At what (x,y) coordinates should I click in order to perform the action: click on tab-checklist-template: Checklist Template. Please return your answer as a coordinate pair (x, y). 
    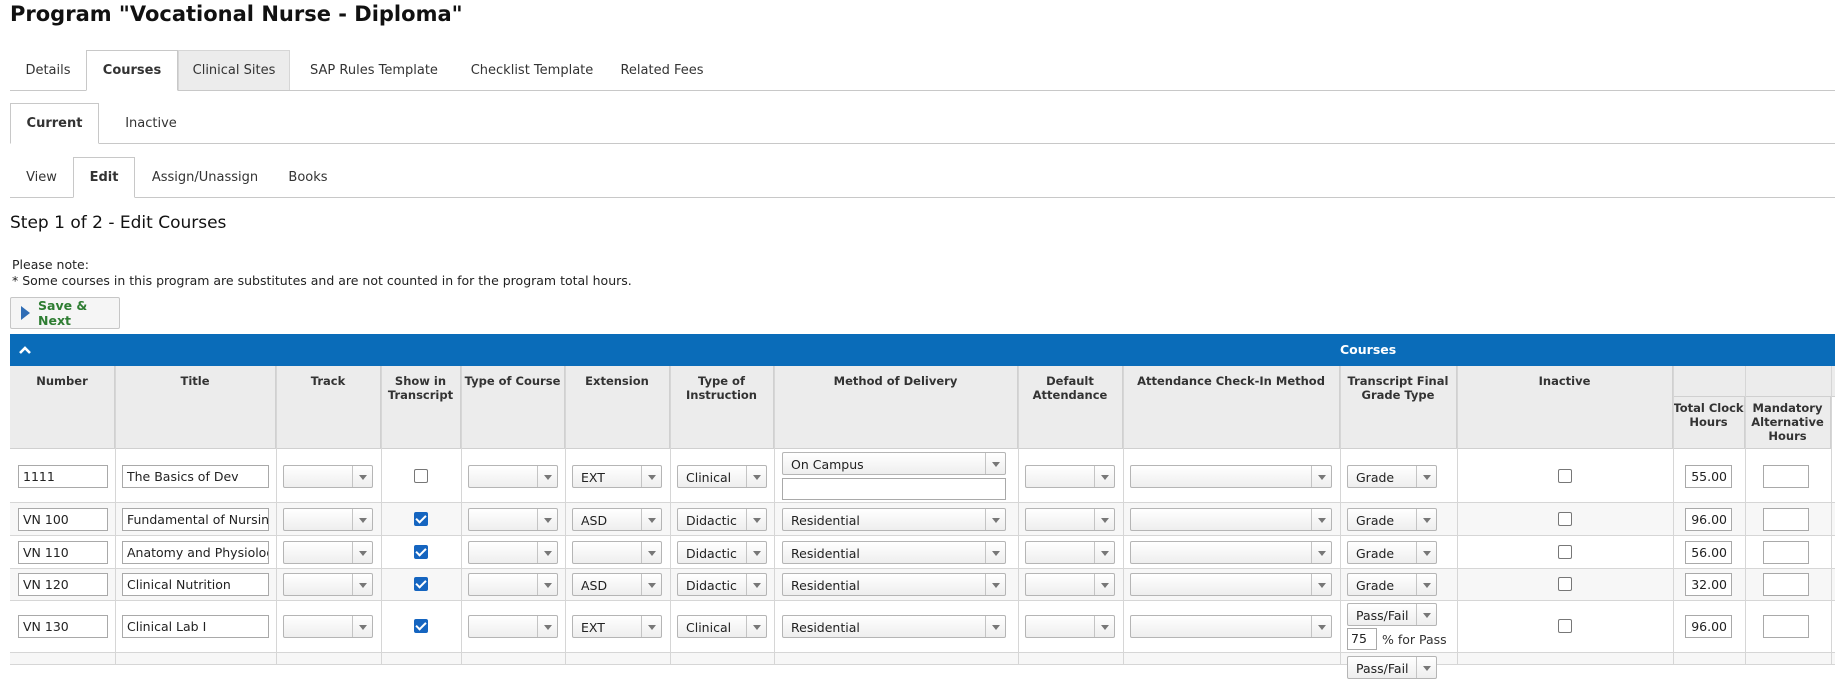
    Looking at the image, I should click on (532, 70).